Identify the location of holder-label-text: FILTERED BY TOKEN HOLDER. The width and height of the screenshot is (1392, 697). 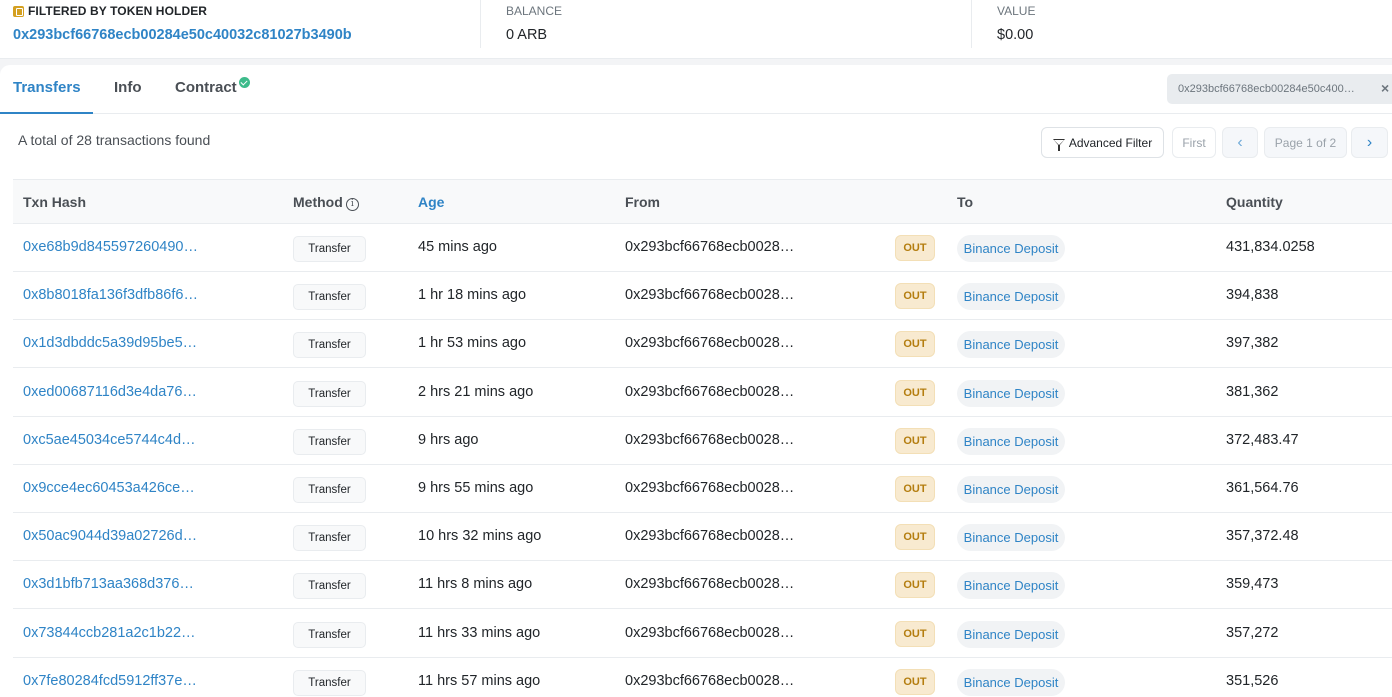
(118, 11).